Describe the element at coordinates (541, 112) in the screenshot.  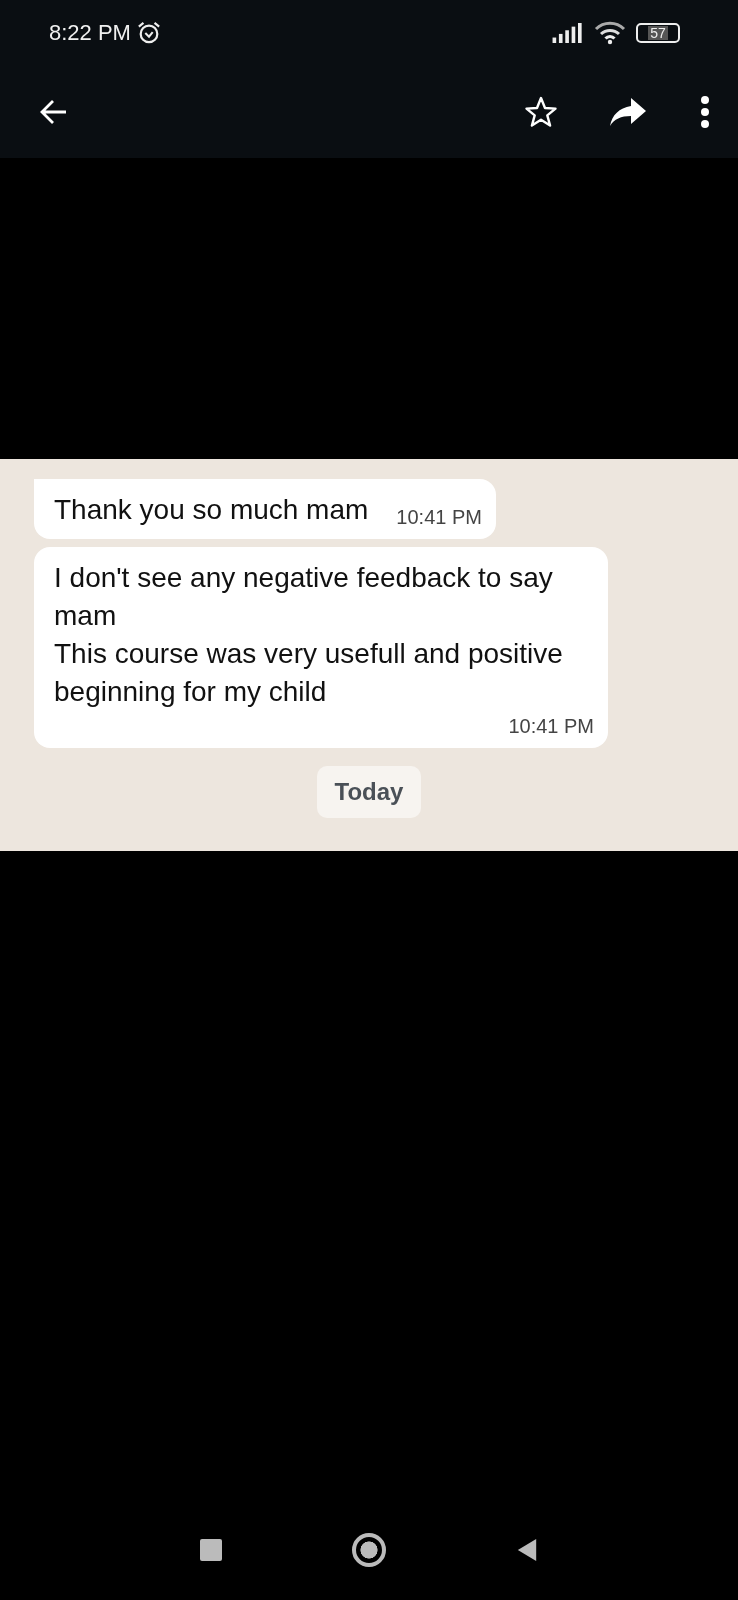
I see `star-icon` at that location.